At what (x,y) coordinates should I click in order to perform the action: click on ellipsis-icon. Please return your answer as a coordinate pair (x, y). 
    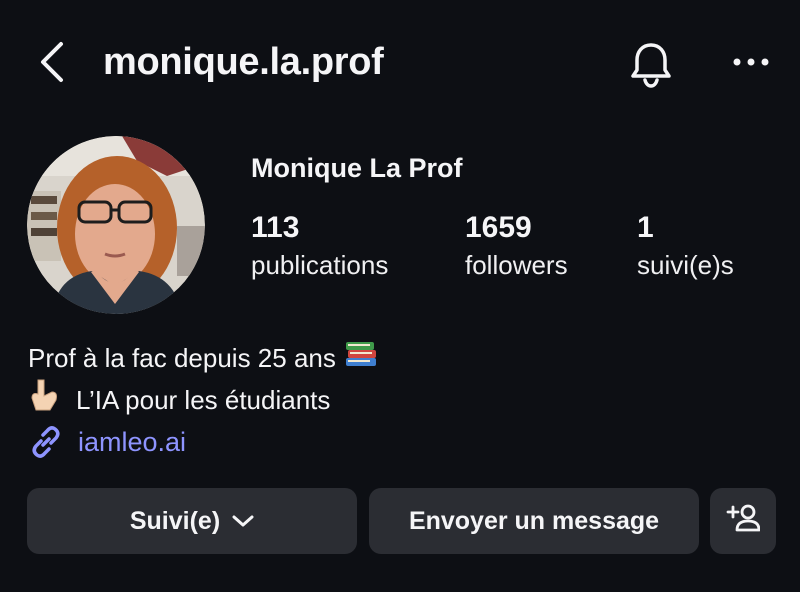
    Looking at the image, I should click on (751, 62).